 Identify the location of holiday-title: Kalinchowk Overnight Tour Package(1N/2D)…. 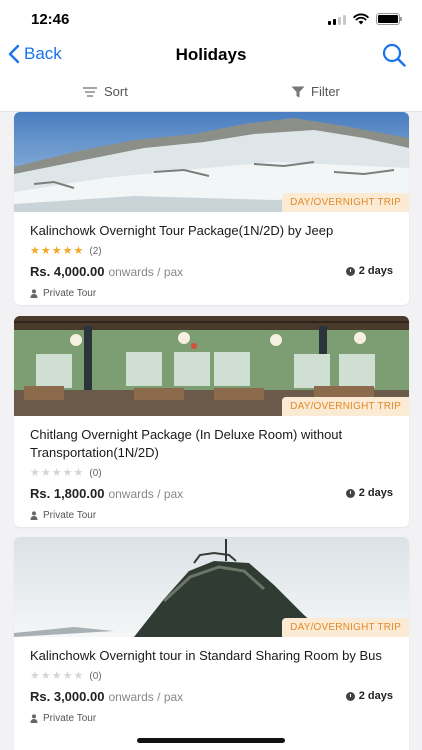
(182, 230).